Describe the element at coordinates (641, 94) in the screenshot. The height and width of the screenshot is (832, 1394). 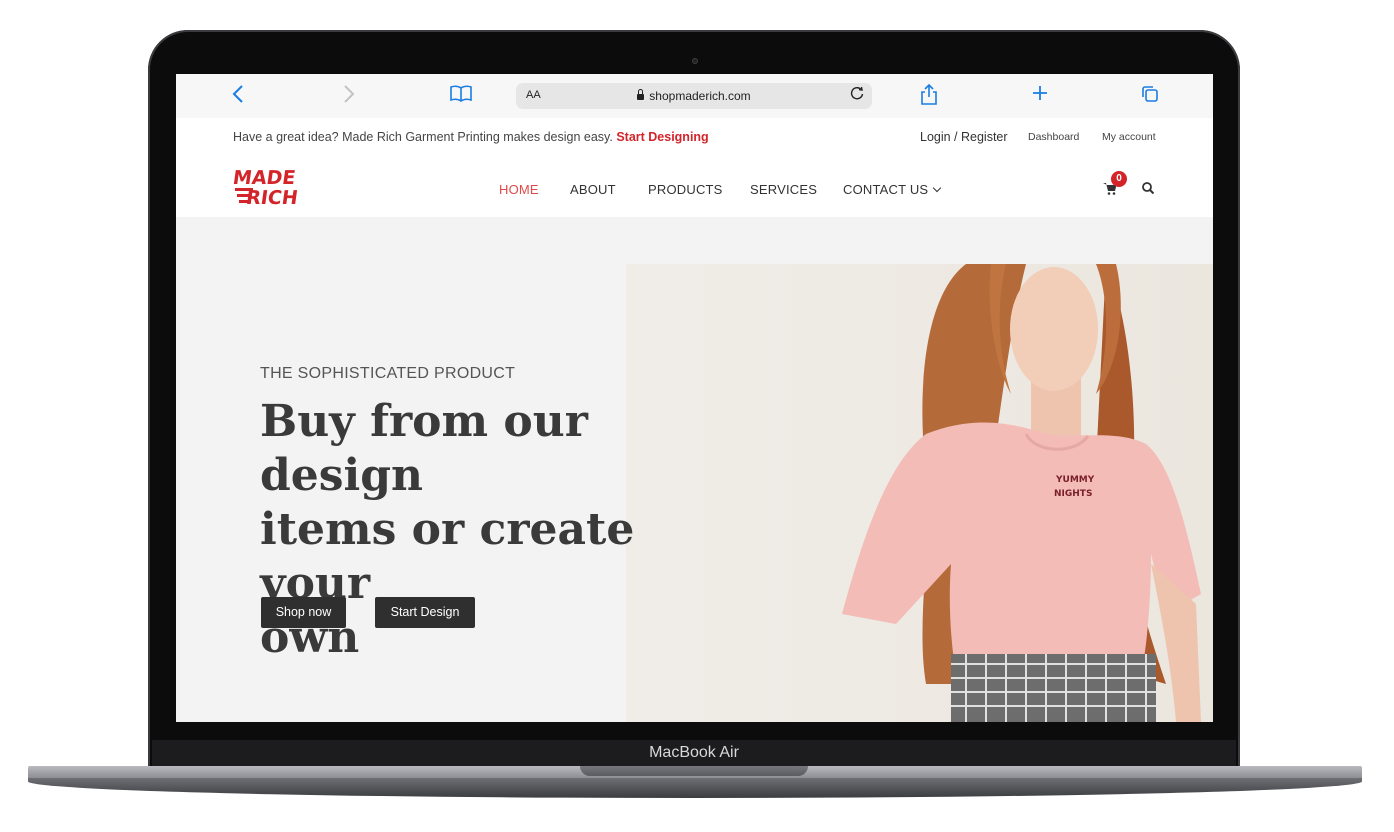
I see `lock-icon` at that location.